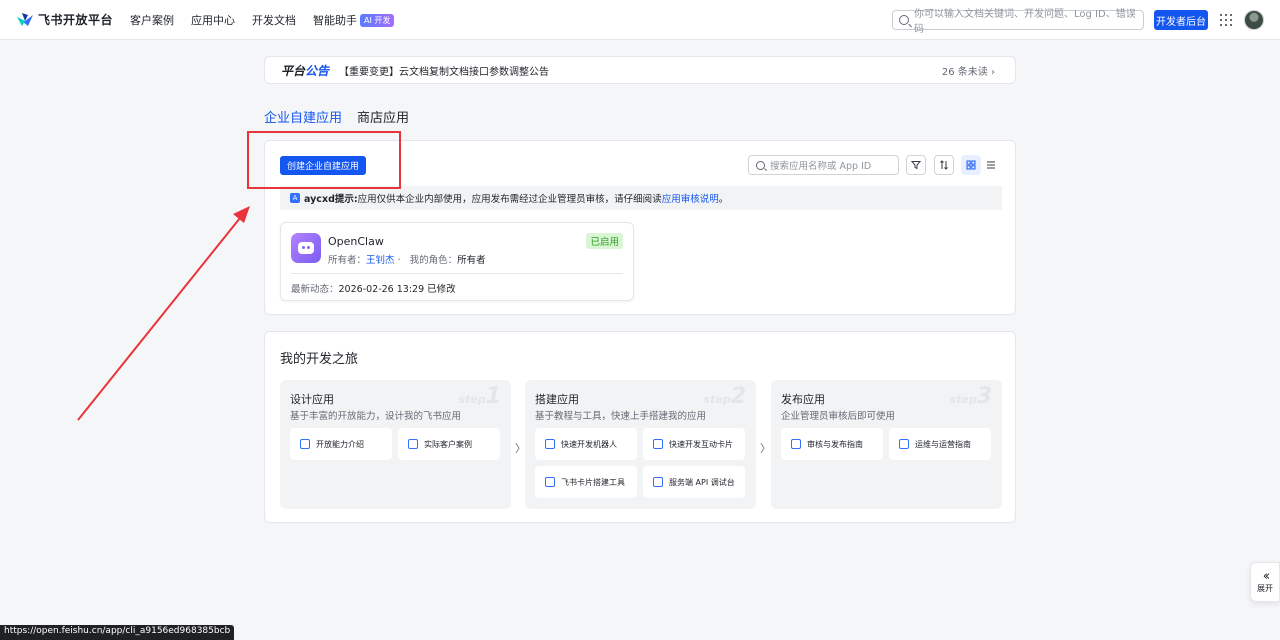 This screenshot has height=640, width=1280. I want to click on nav-ai-assistant-label: 智能助手, so click(335, 20).